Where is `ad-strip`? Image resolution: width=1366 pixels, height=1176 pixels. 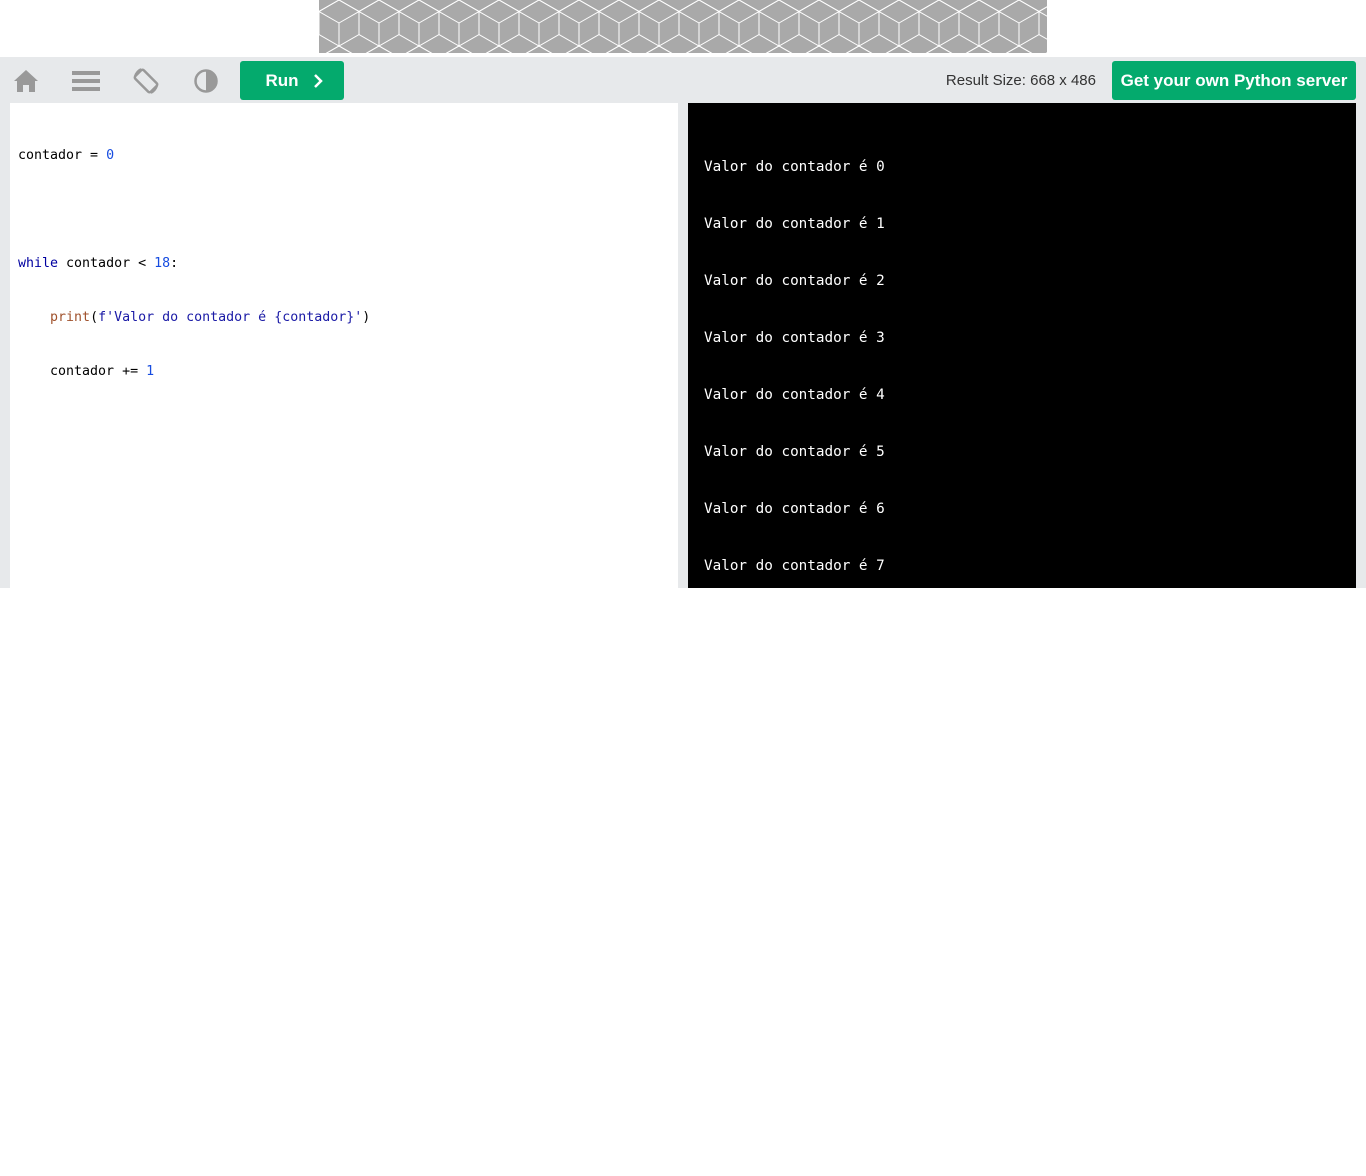 ad-strip is located at coordinates (683, 28).